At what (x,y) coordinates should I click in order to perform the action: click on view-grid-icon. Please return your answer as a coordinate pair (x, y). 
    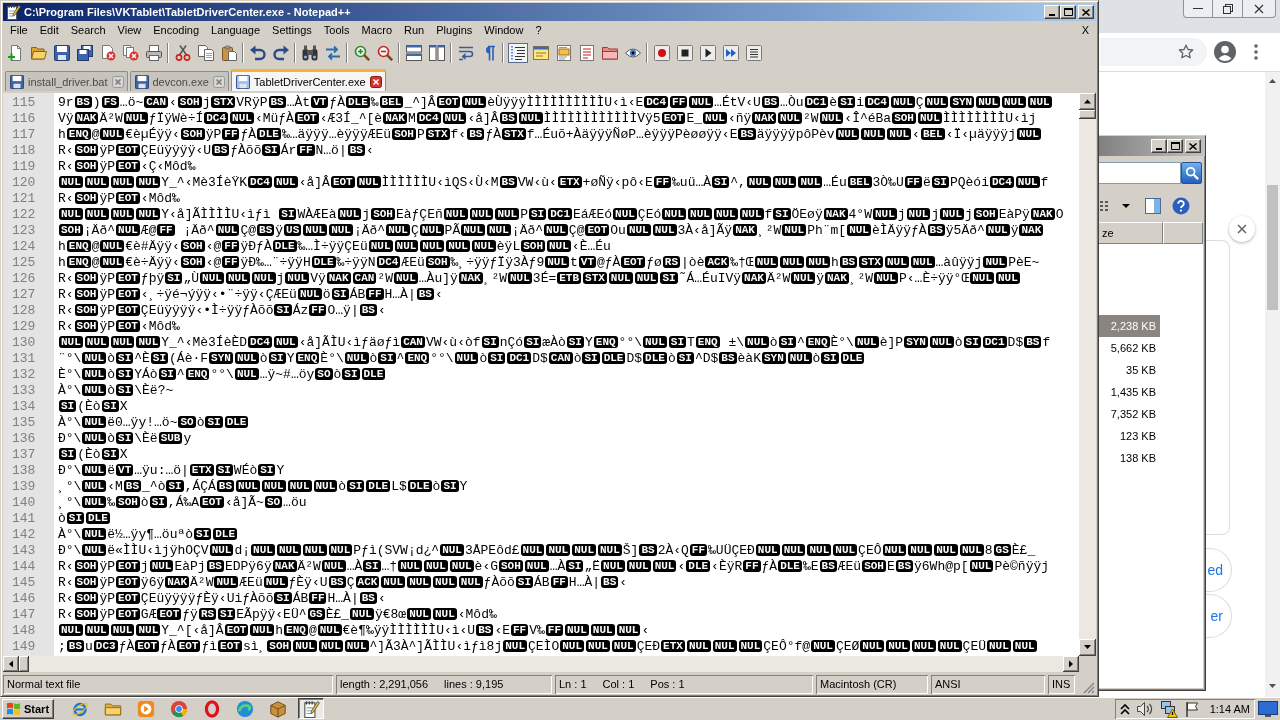
    Looking at the image, I should click on (1104, 206).